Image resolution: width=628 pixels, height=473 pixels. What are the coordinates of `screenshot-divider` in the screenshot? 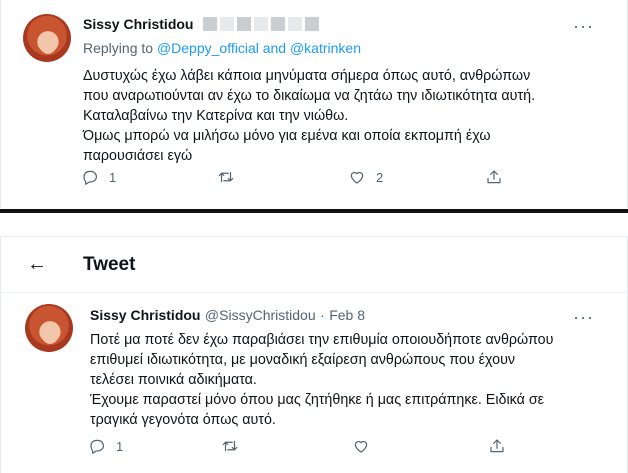 It's located at (314, 211).